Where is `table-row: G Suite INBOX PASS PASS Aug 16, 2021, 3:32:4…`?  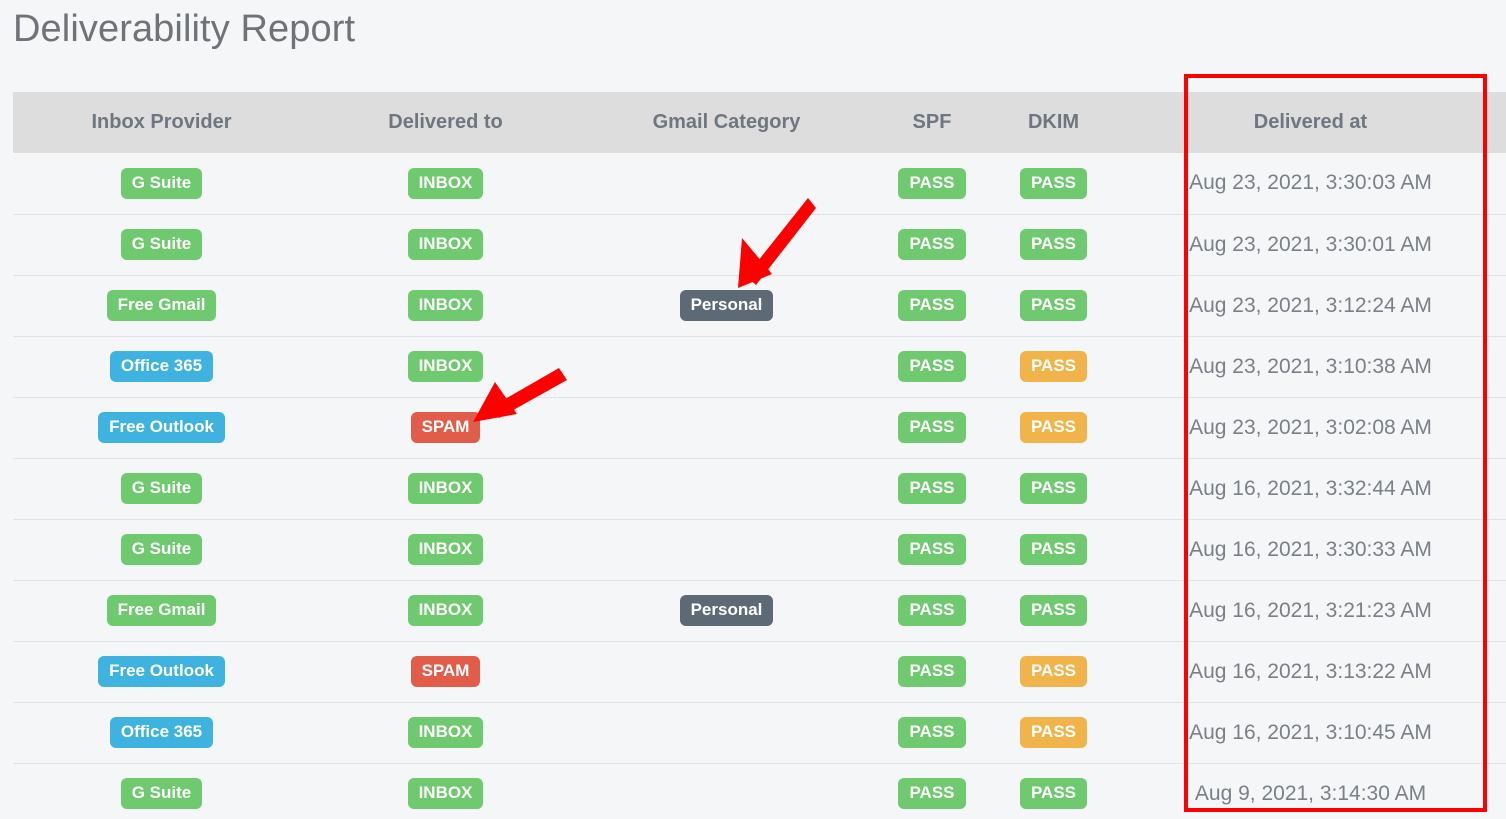
table-row: G Suite INBOX PASS PASS Aug 16, 2021, 3:32:4… is located at coordinates (759, 488).